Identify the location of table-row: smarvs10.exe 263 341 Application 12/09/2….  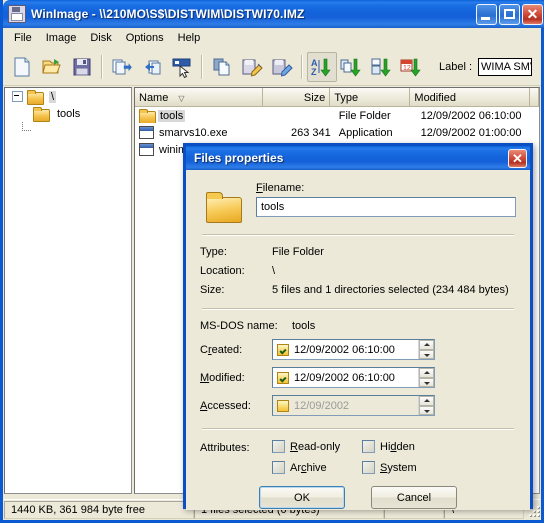
(337, 132).